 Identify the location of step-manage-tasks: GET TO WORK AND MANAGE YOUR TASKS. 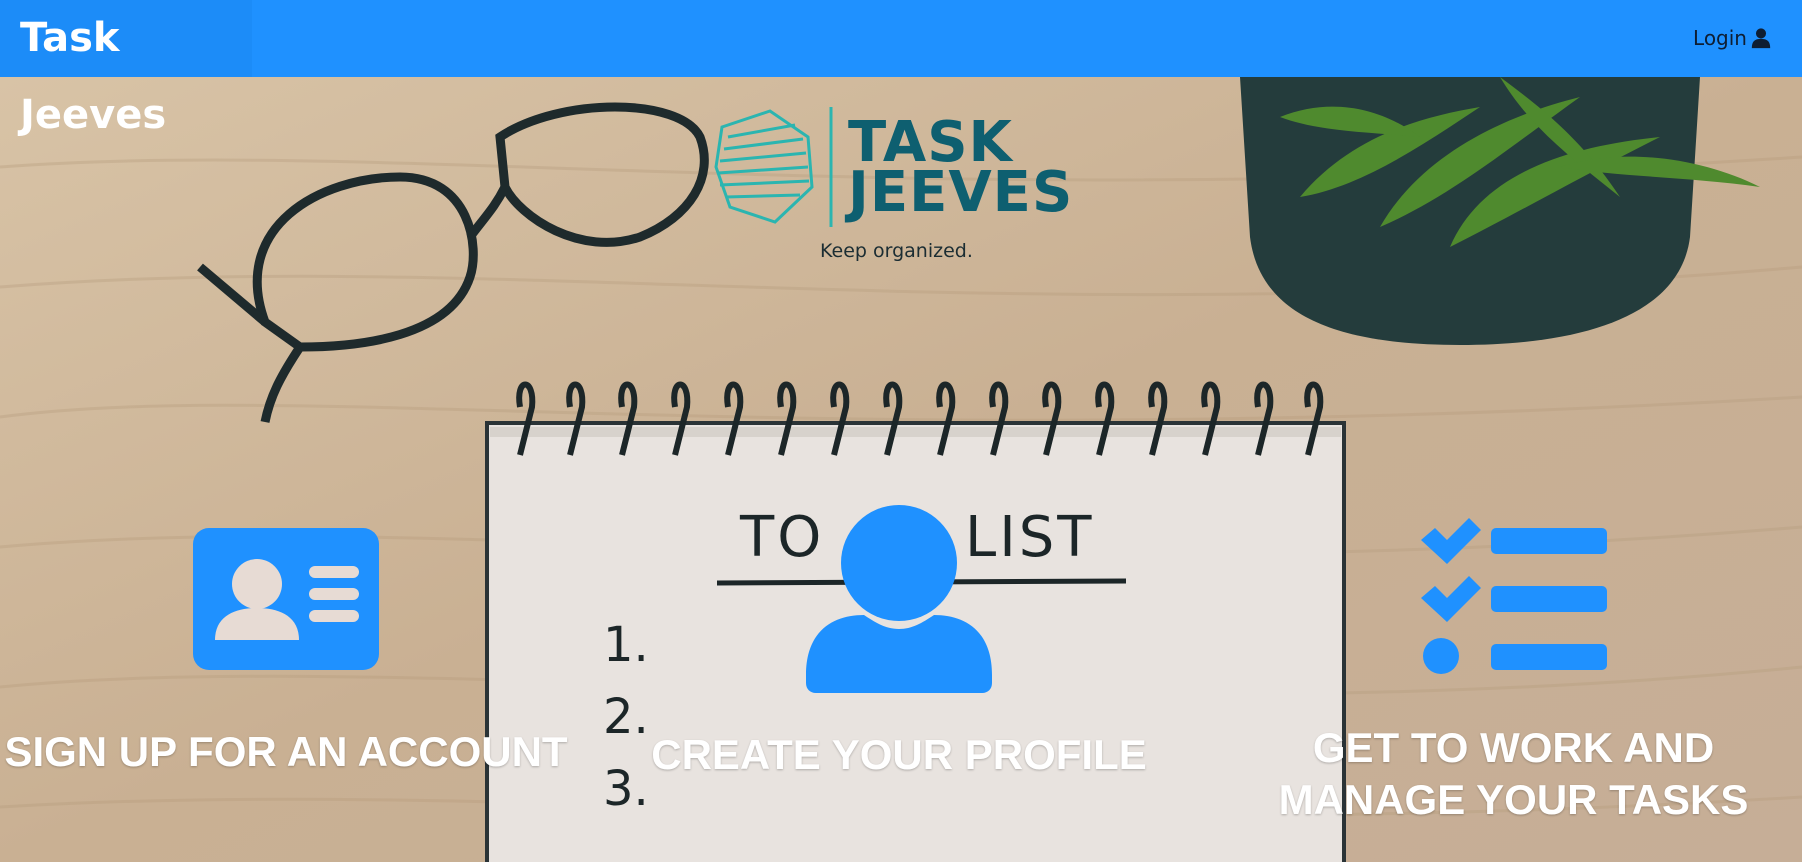
(1513, 672).